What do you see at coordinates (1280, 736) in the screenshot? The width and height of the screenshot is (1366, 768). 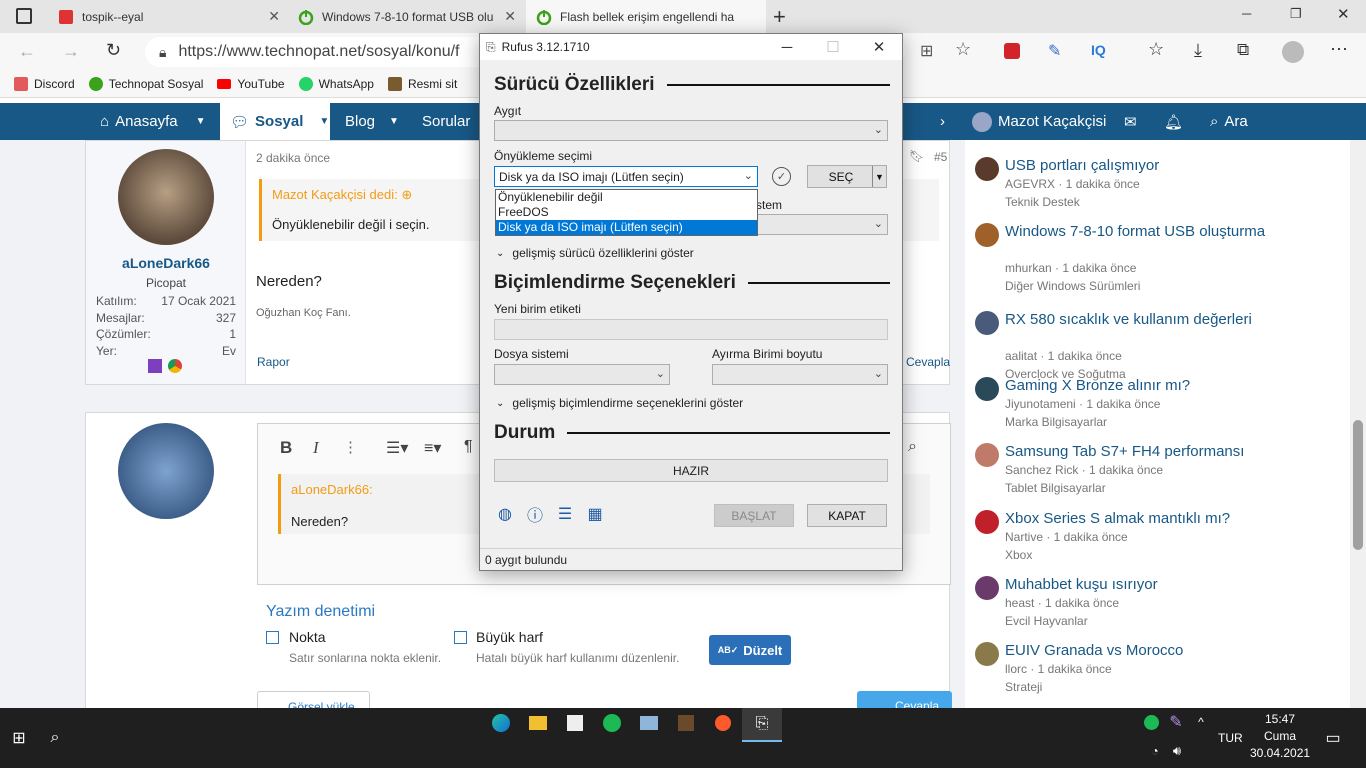 I see `clock: 15:47 Cuma 30.04.2021` at bounding box center [1280, 736].